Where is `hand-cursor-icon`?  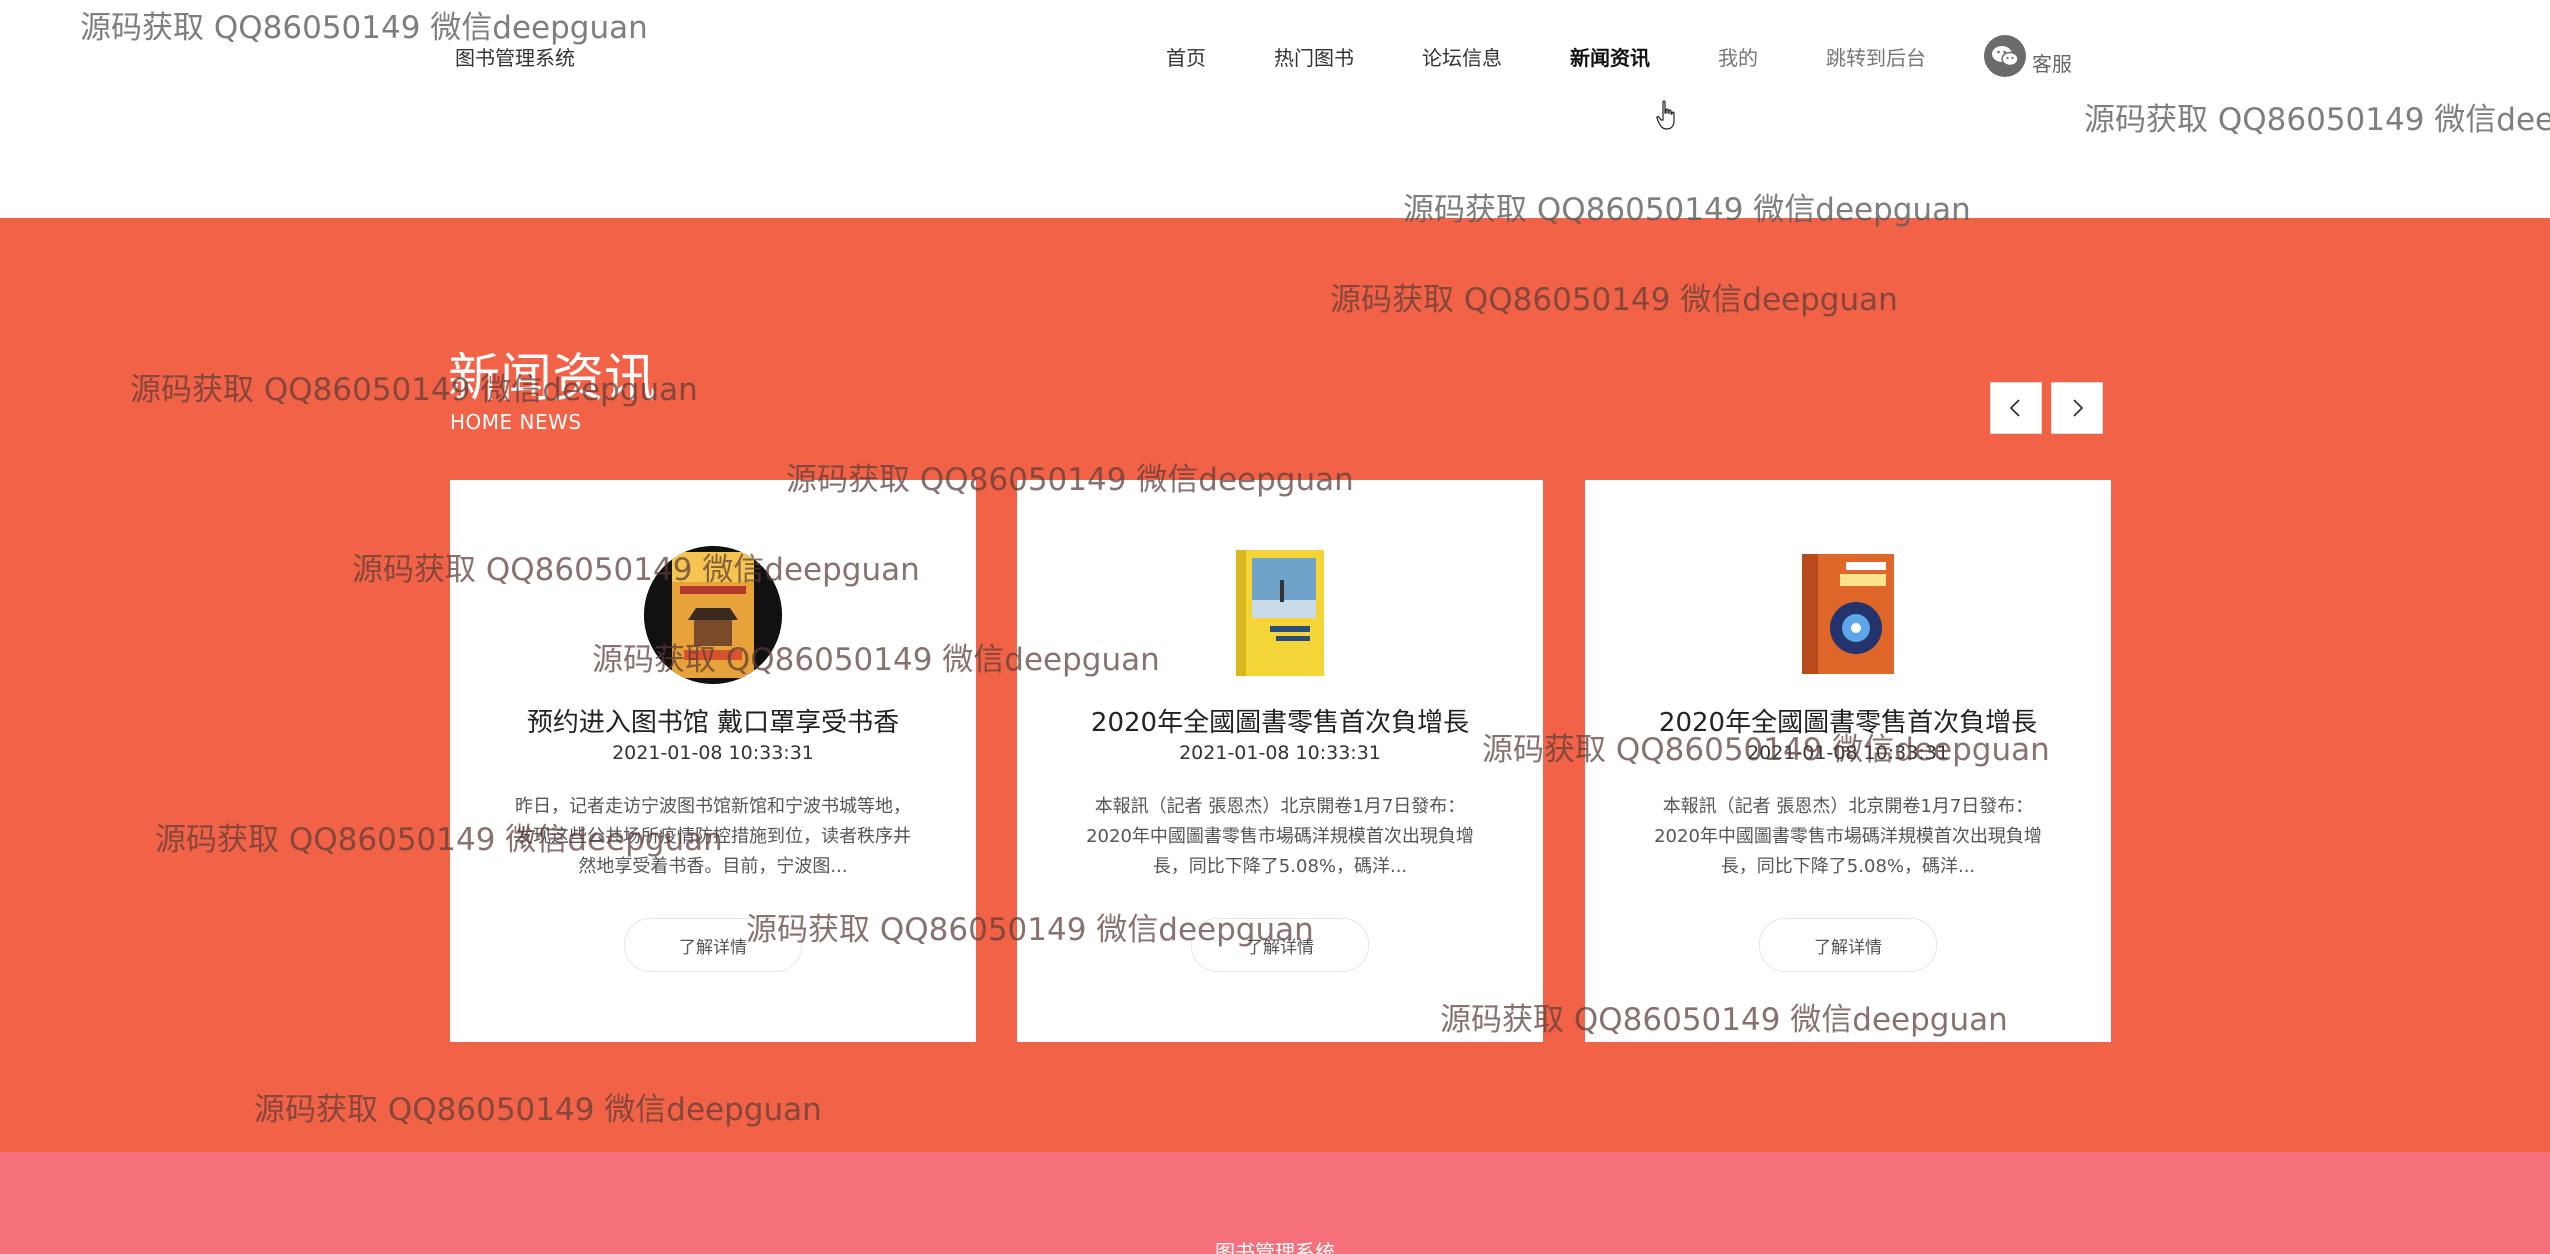 hand-cursor-icon is located at coordinates (1665, 115).